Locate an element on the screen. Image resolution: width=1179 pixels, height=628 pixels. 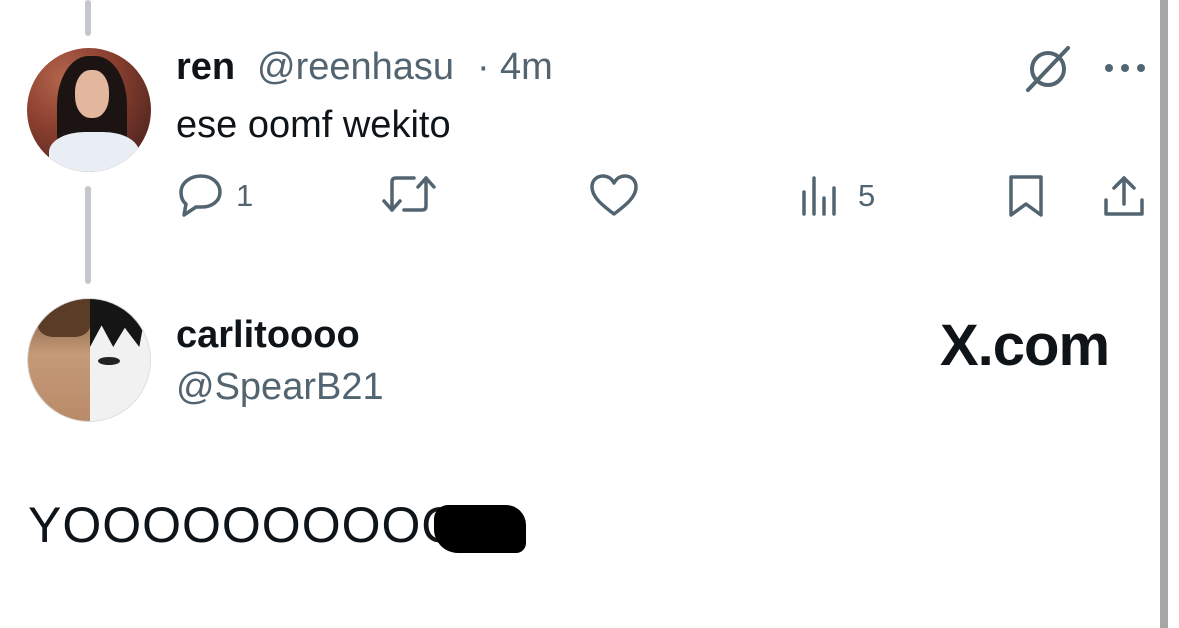
original-handle: @SpearB21 is located at coordinates (280, 387).